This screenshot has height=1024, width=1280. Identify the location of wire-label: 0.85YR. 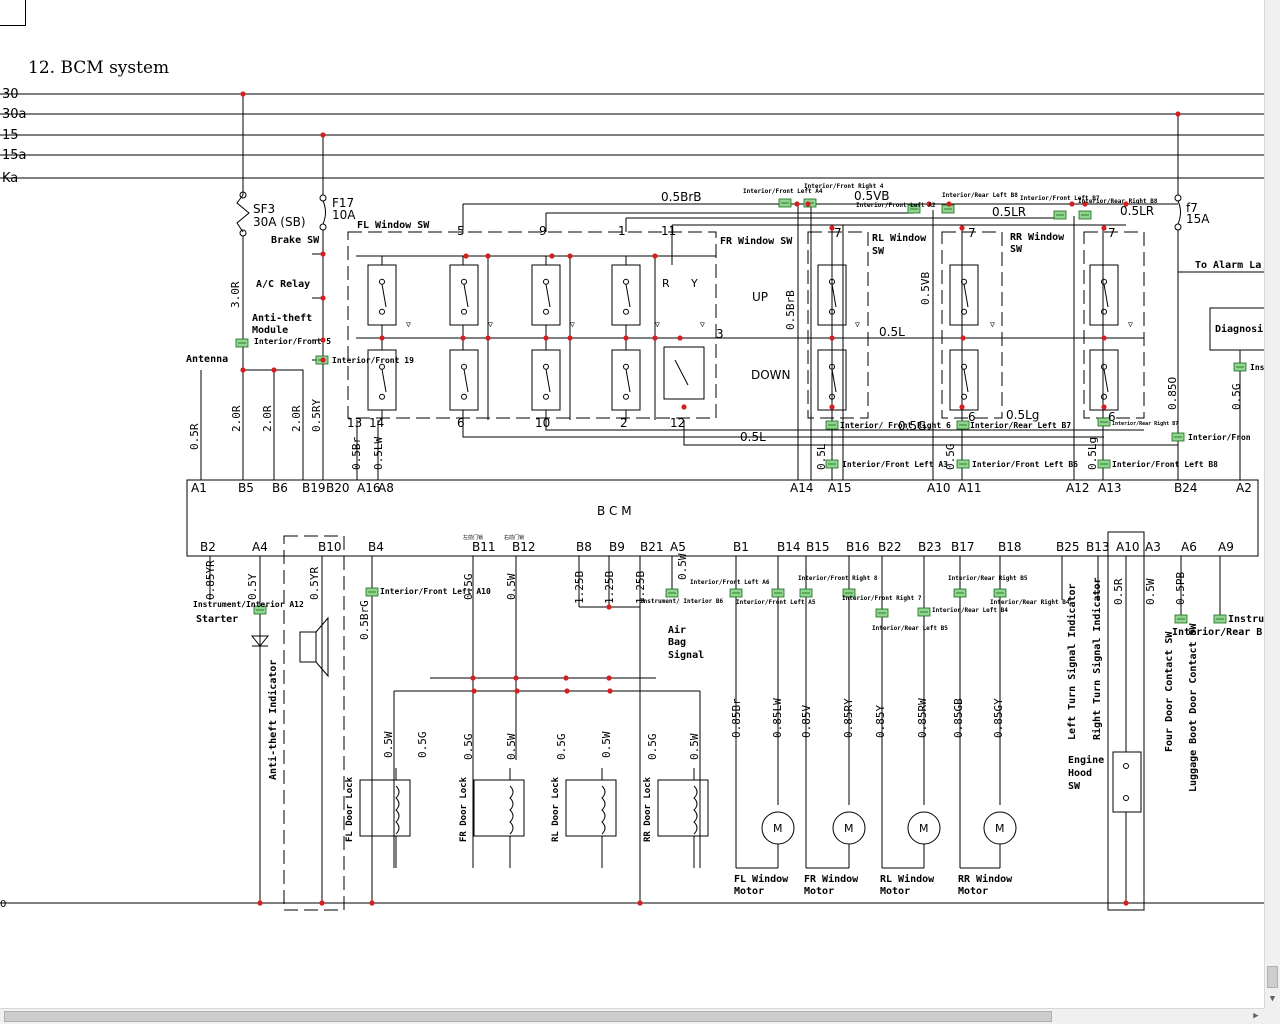
(210, 580).